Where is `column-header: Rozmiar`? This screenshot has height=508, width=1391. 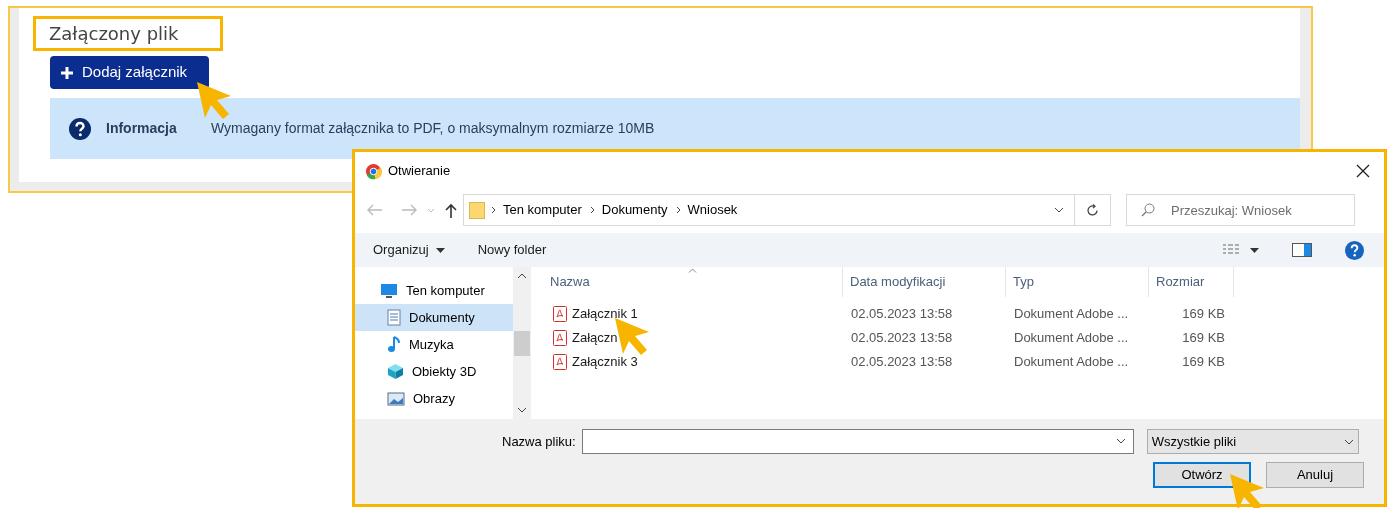
column-header: Rozmiar is located at coordinates (1191, 282).